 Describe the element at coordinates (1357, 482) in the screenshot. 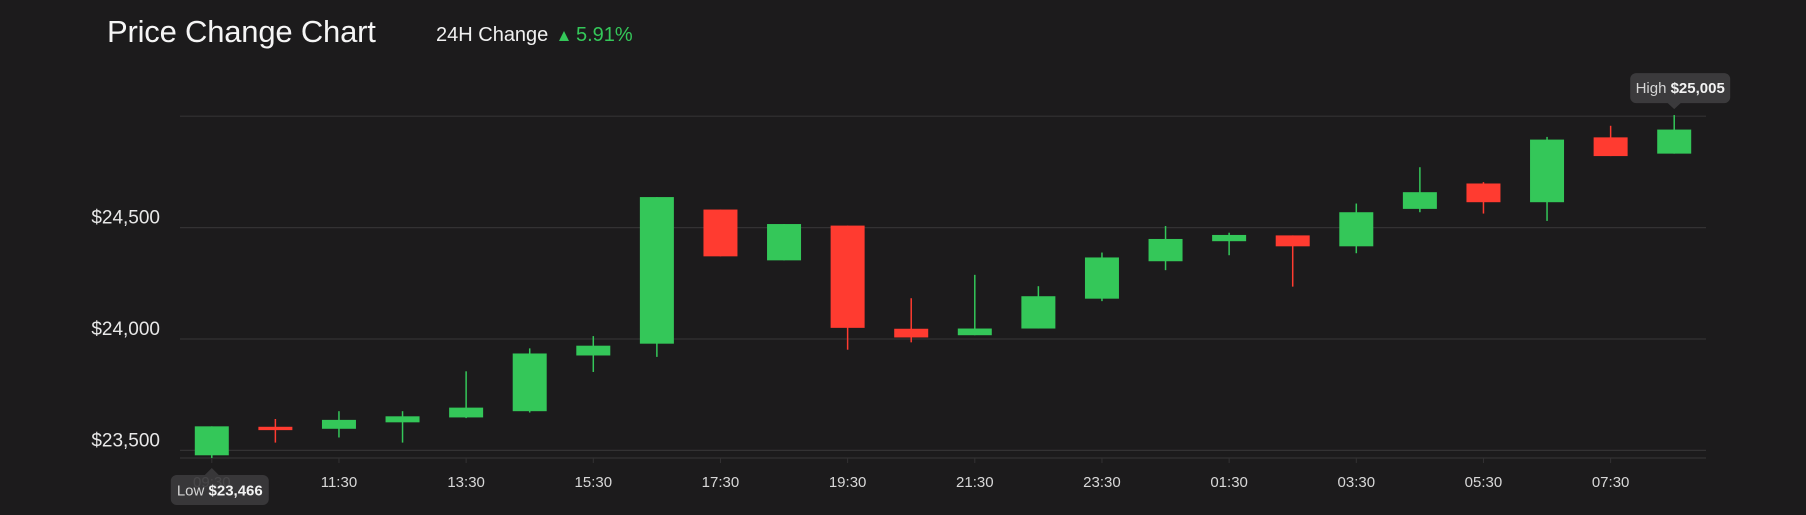

I see `x-tick-label: 03:30` at that location.